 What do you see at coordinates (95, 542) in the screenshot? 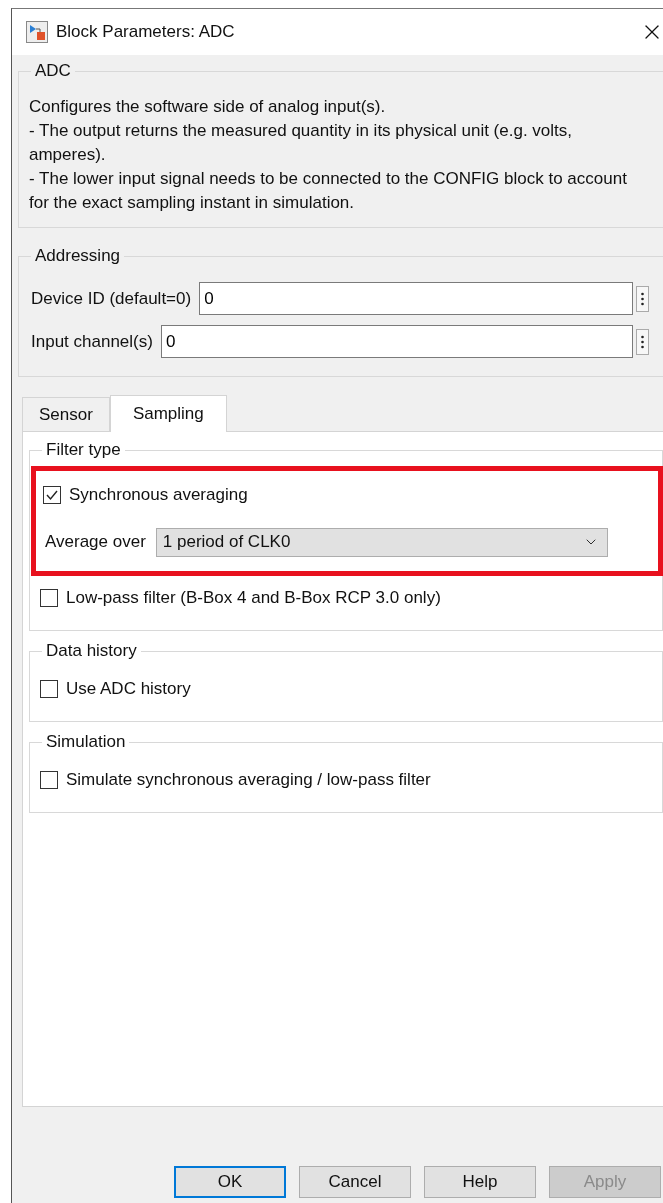
I see `dropdown-label: Average over` at bounding box center [95, 542].